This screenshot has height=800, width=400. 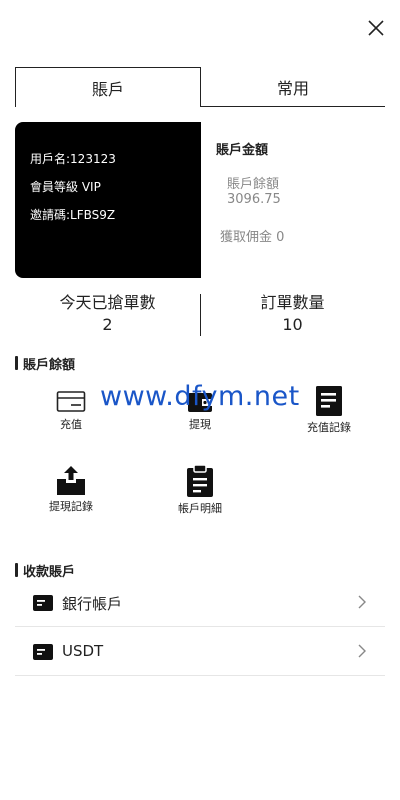 What do you see at coordinates (252, 237) in the screenshot?
I see `commission-text: 獲取佣金 0` at bounding box center [252, 237].